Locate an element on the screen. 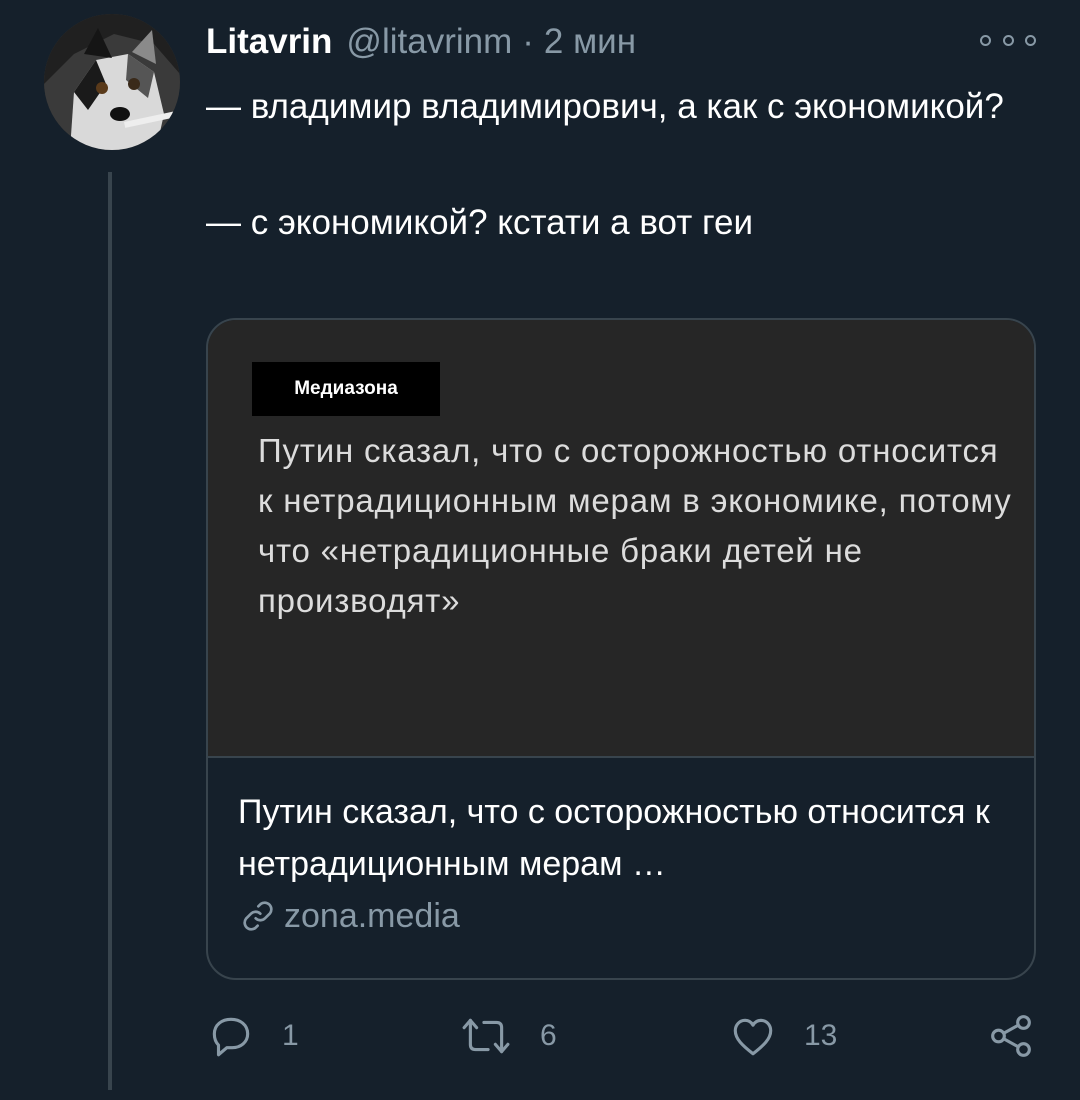 The height and width of the screenshot is (1100, 1080). tweet-header: Litavrin @litavrinm · 2 мин is located at coordinates (421, 42).